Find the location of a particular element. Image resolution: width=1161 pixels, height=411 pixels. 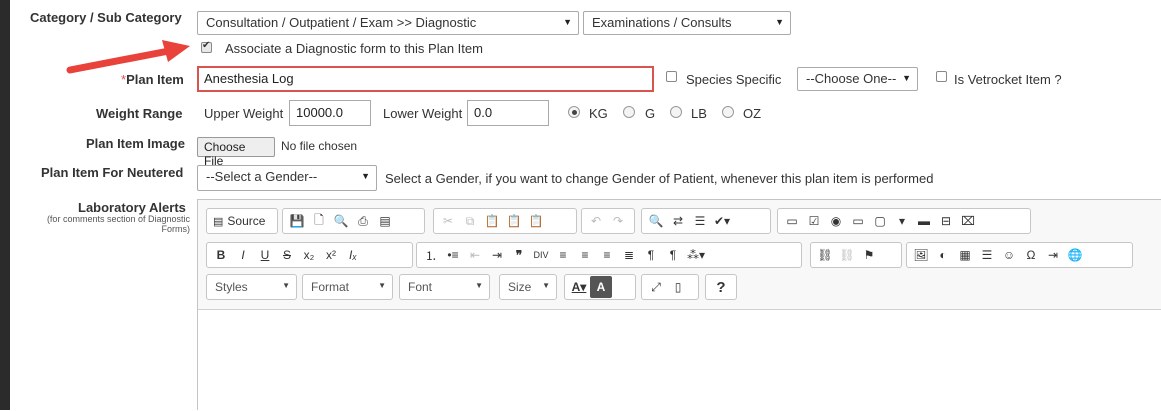

paste-icon: 📋 is located at coordinates (492, 221).